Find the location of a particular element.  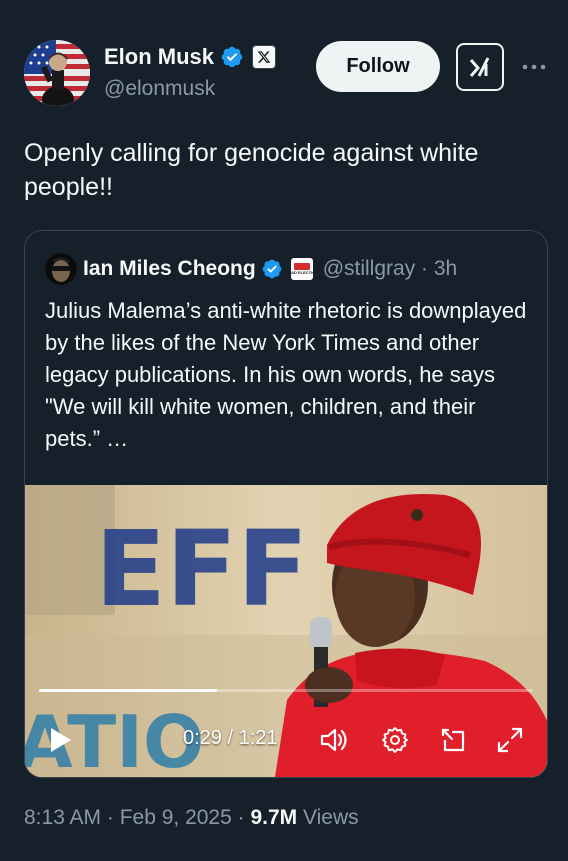

more-icon is located at coordinates (534, 67).